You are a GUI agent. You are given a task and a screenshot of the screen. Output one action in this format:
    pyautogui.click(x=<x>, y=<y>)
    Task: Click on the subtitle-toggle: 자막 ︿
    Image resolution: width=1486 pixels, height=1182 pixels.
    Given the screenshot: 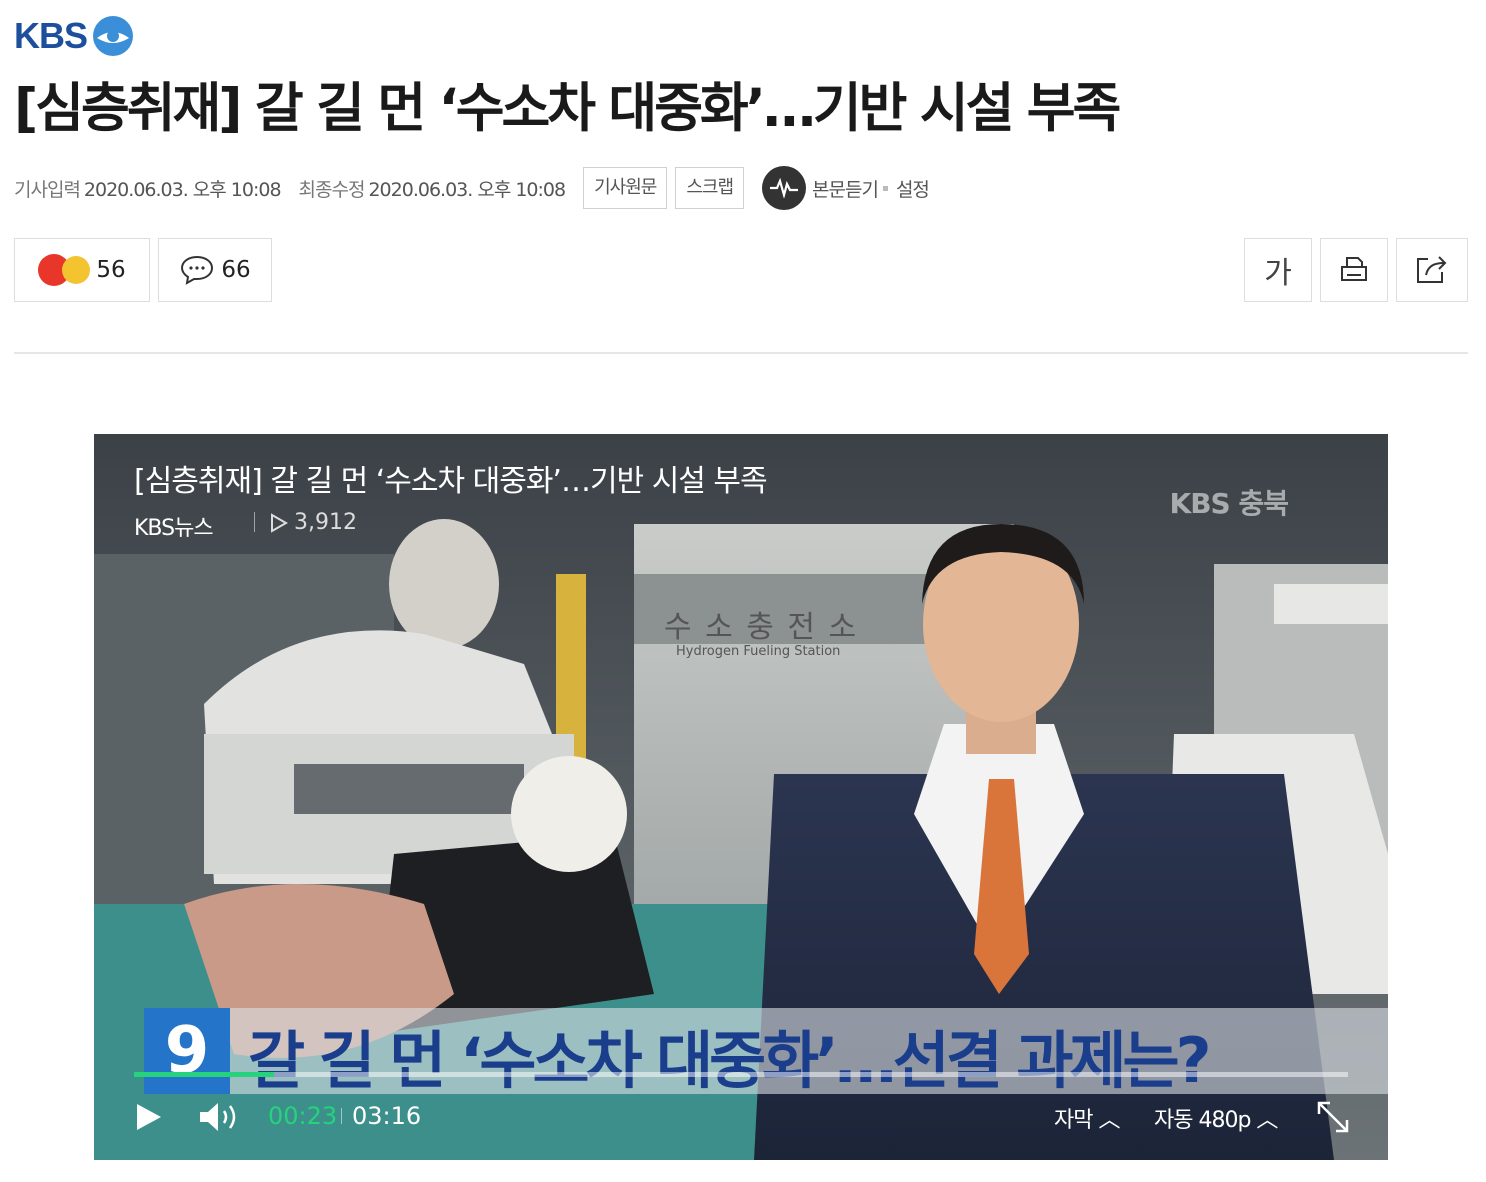 What is the action you would take?
    pyautogui.click(x=1087, y=1118)
    